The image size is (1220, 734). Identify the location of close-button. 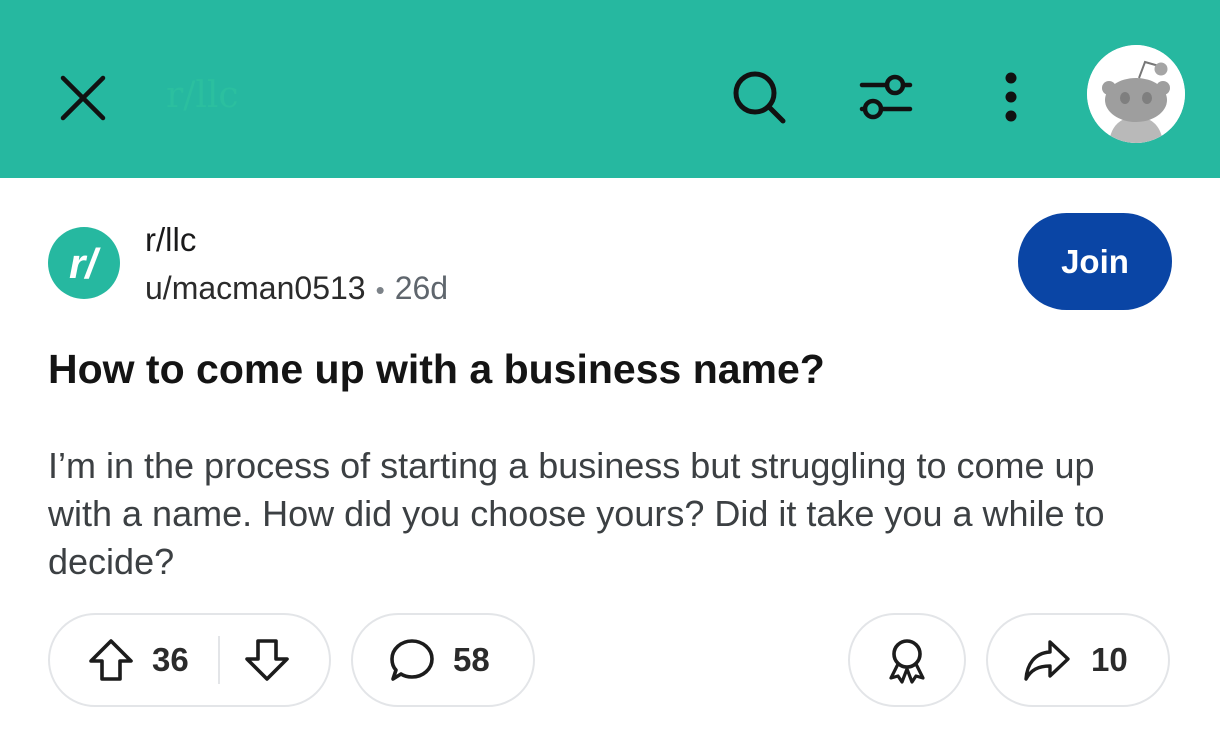
(83, 98).